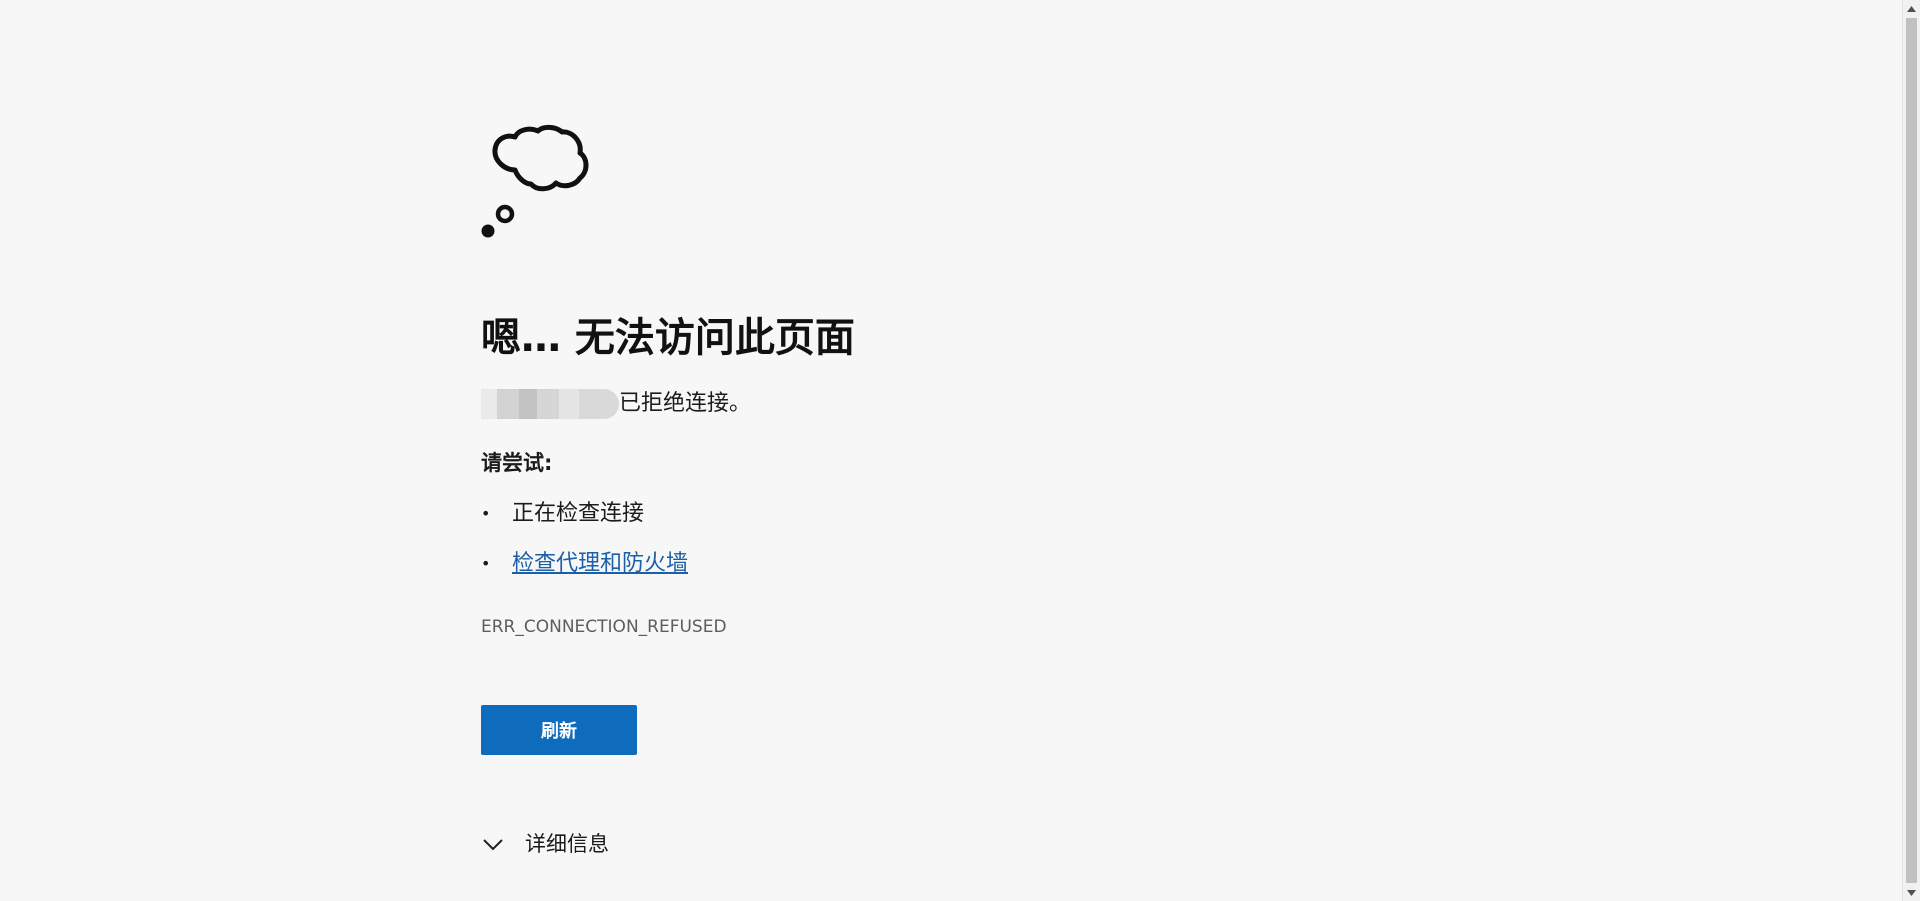 The width and height of the screenshot is (1920, 901). Describe the element at coordinates (668, 338) in the screenshot. I see `page-title: 嗯… 无法访问此页面` at that location.